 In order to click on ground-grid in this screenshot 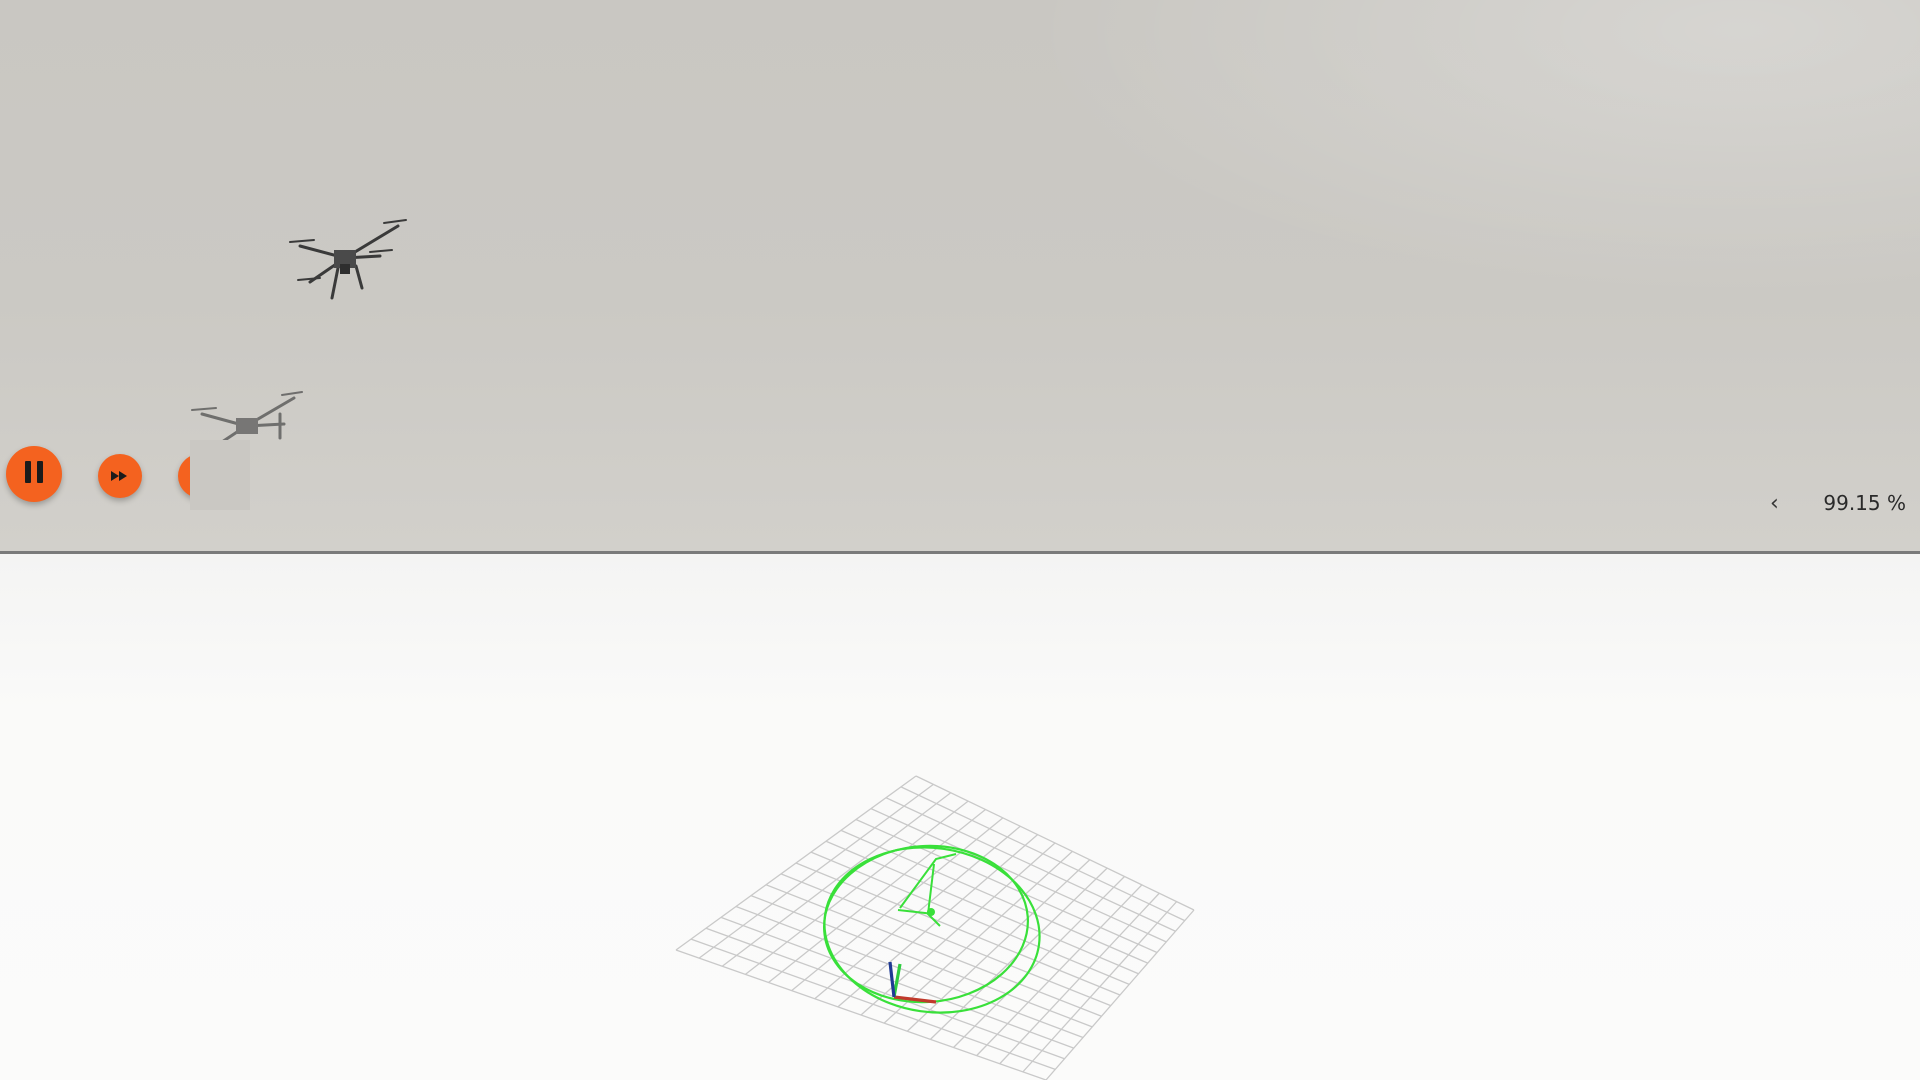, I will do `click(935, 927)`.